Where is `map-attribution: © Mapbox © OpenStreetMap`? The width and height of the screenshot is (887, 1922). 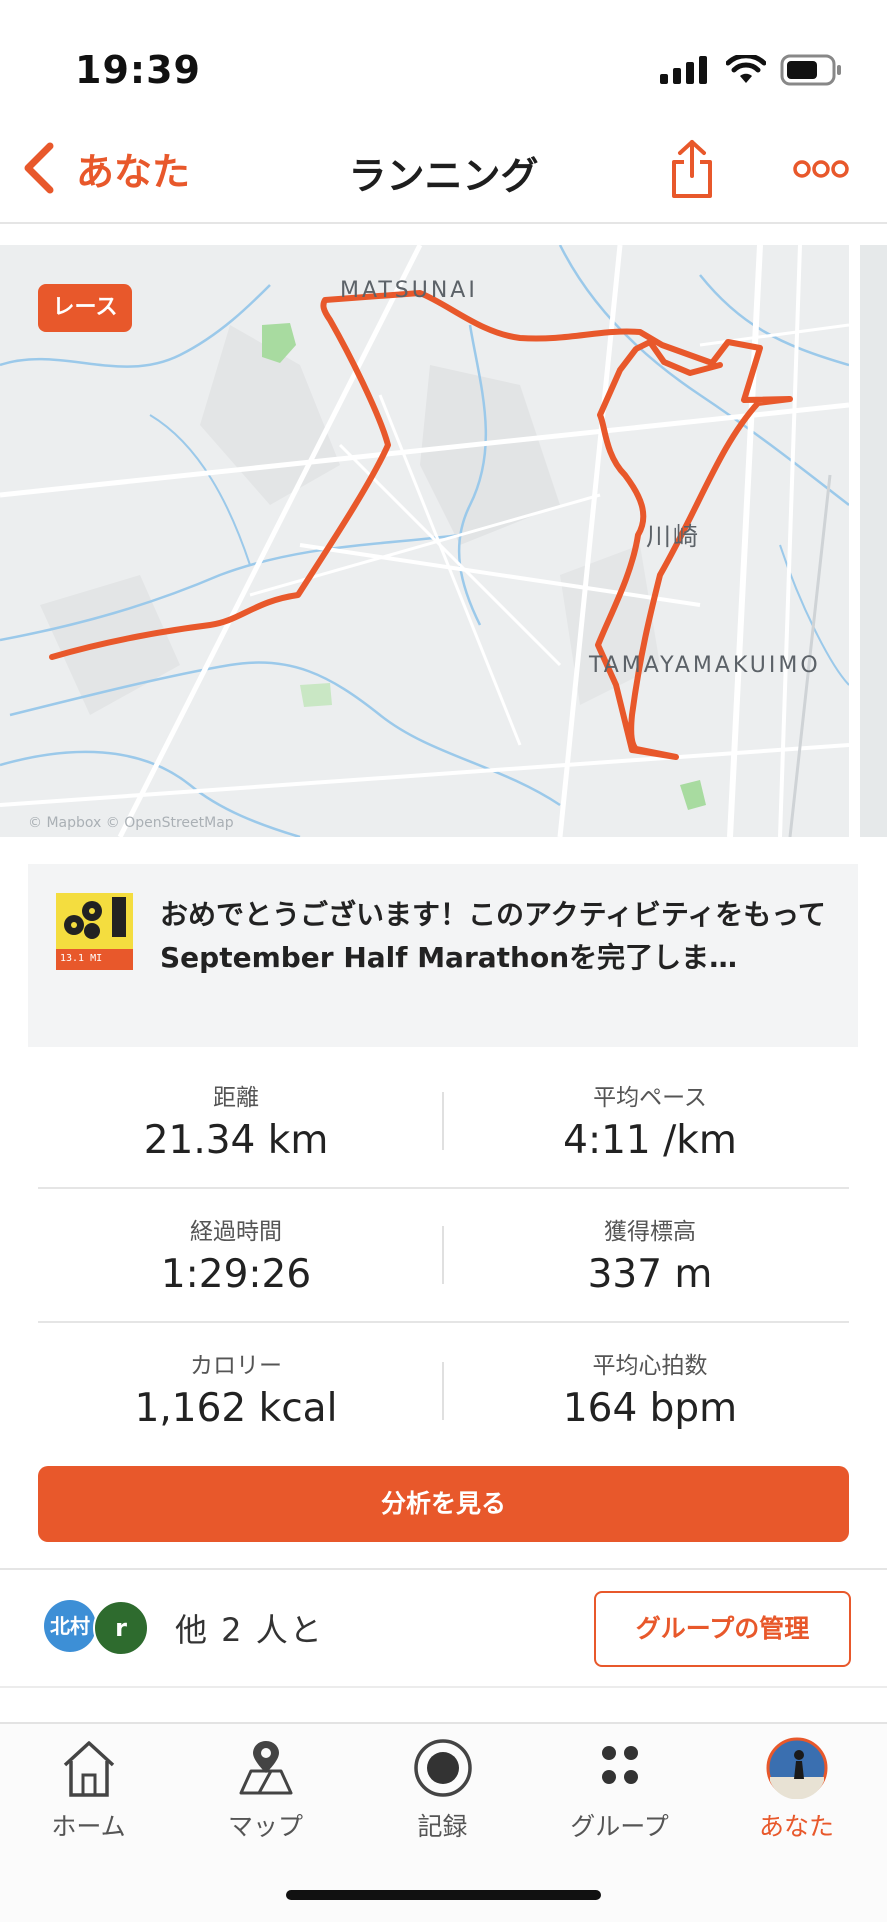
map-attribution: © Mapbox © OpenStreetMap is located at coordinates (131, 823).